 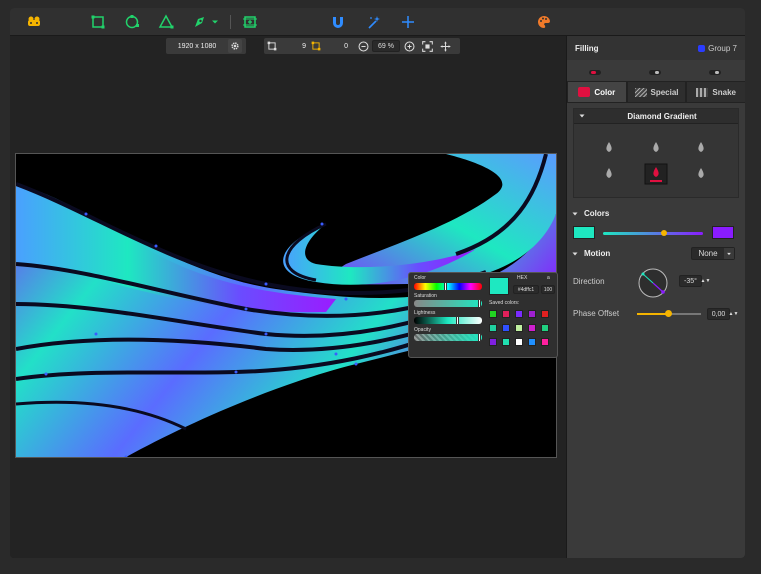 What do you see at coordinates (363, 46) in the screenshot?
I see `zoom-out-icon` at bounding box center [363, 46].